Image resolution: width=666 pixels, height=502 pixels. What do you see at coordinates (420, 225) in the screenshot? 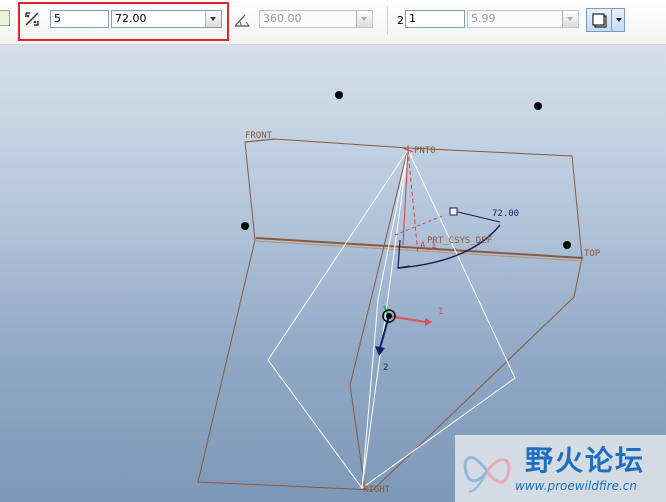
I see `dim-extension` at bounding box center [420, 225].